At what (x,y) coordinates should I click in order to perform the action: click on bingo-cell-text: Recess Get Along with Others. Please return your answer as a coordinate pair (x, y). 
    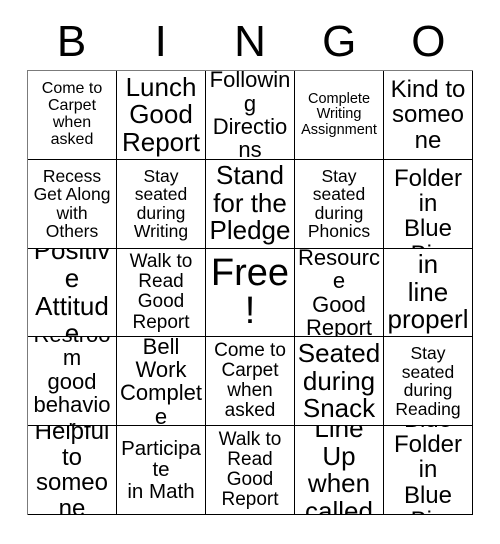
    Looking at the image, I should click on (72, 203).